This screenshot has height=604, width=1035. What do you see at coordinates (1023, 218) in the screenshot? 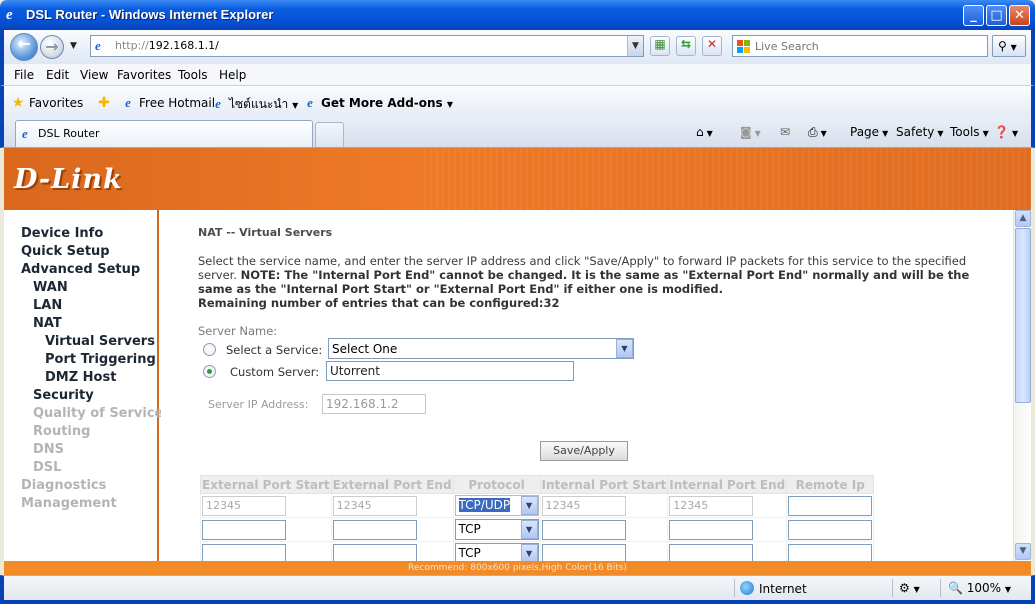
I see `scroll-up-button: ▲` at bounding box center [1023, 218].